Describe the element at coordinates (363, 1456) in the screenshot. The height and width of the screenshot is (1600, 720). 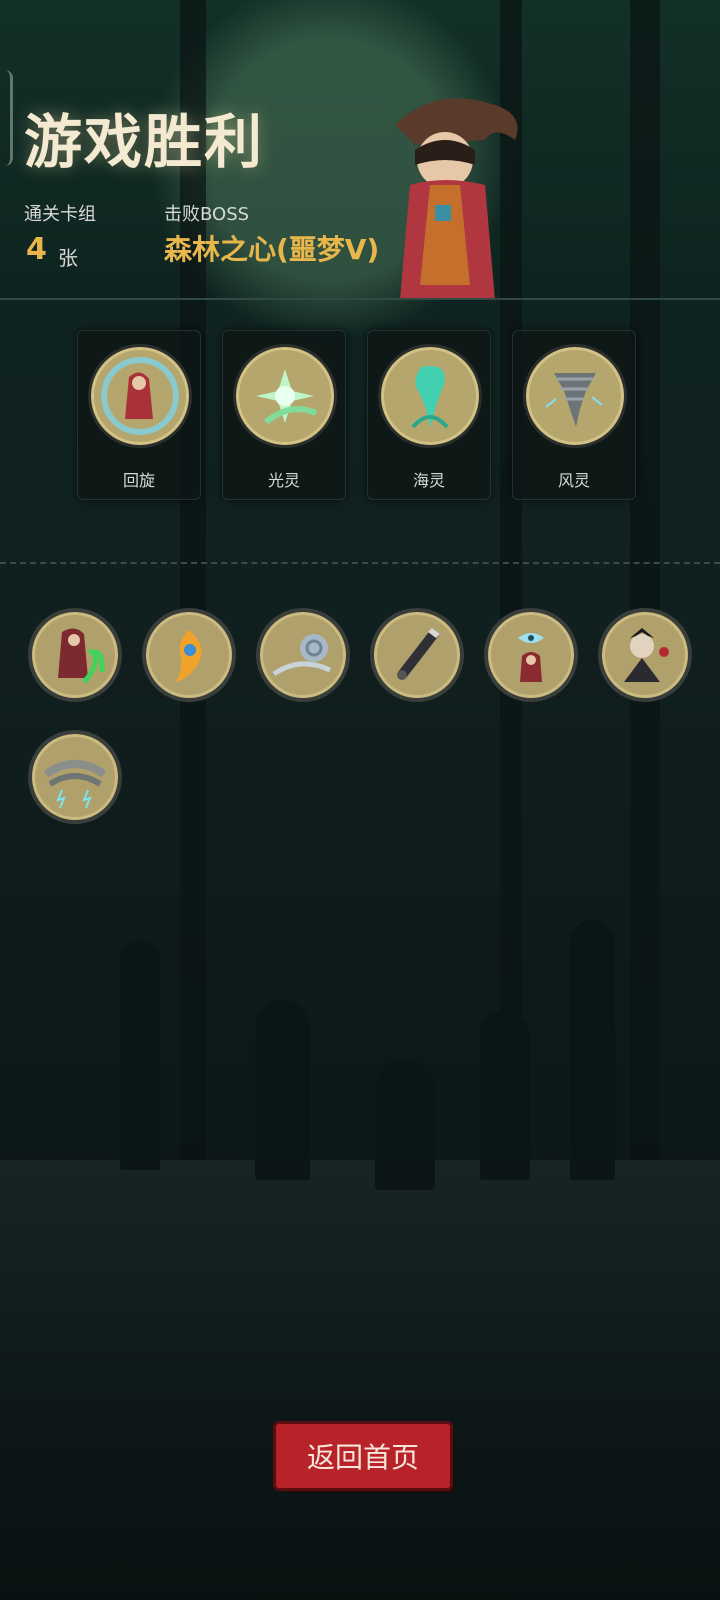
I see `back-to-home-button: 返回首页` at that location.